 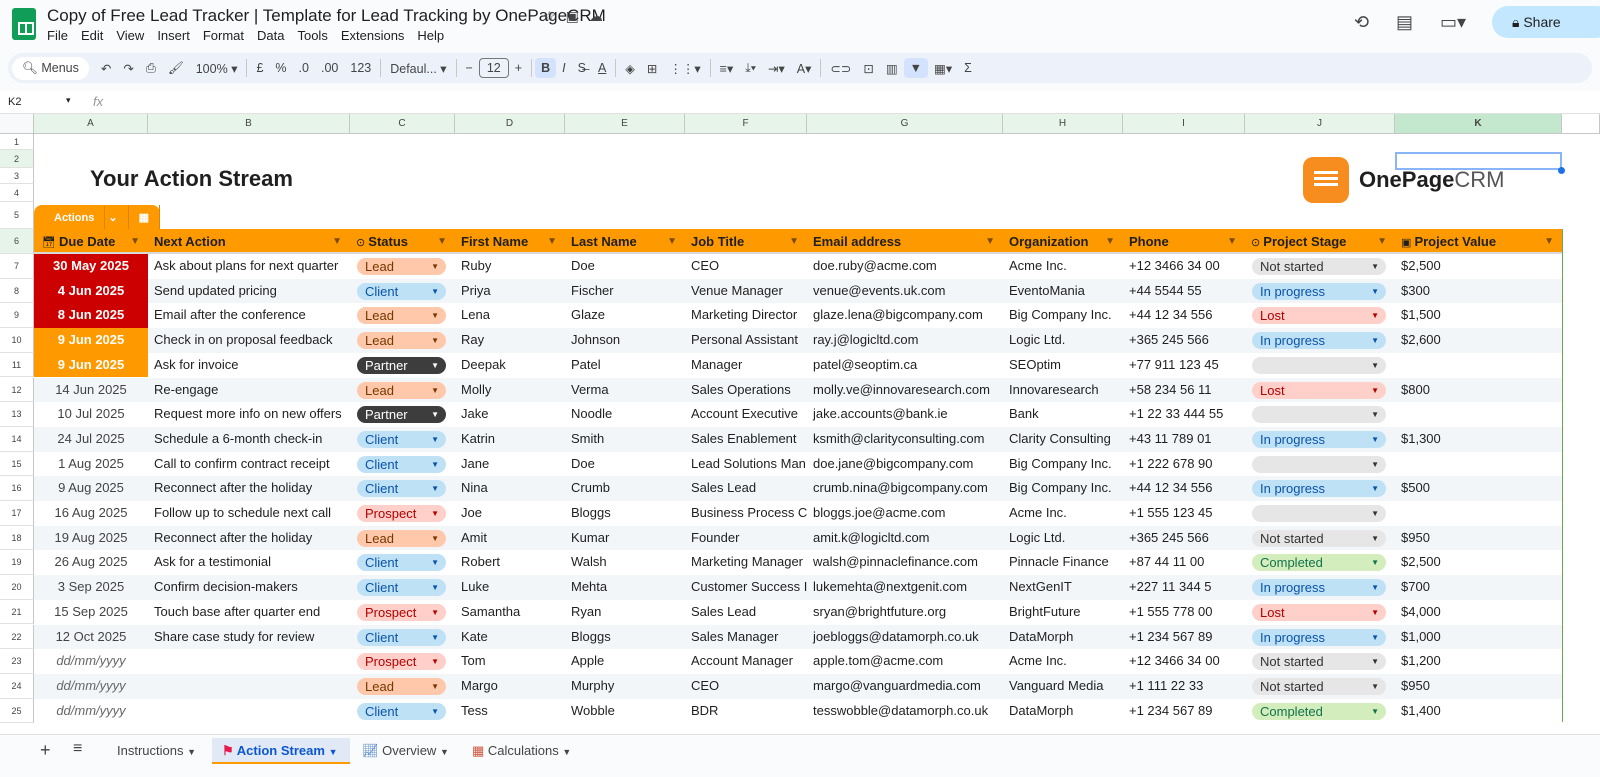 I want to click on table-cell: venue@events.uk.com, so click(x=905, y=291).